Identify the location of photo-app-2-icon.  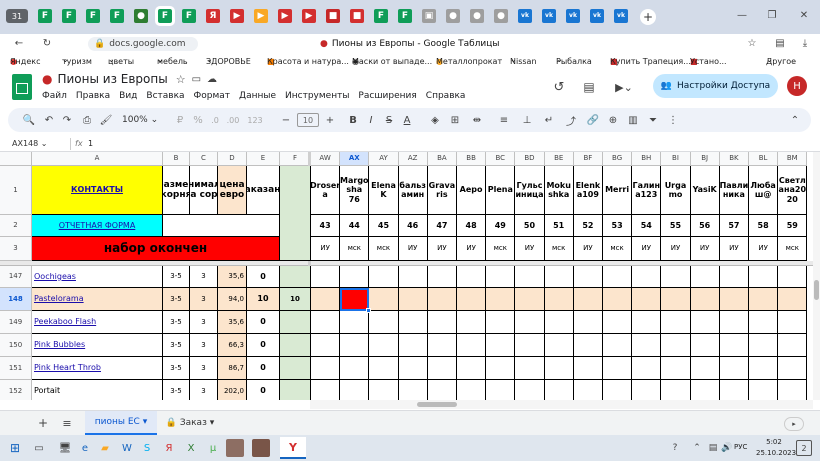
(261, 448).